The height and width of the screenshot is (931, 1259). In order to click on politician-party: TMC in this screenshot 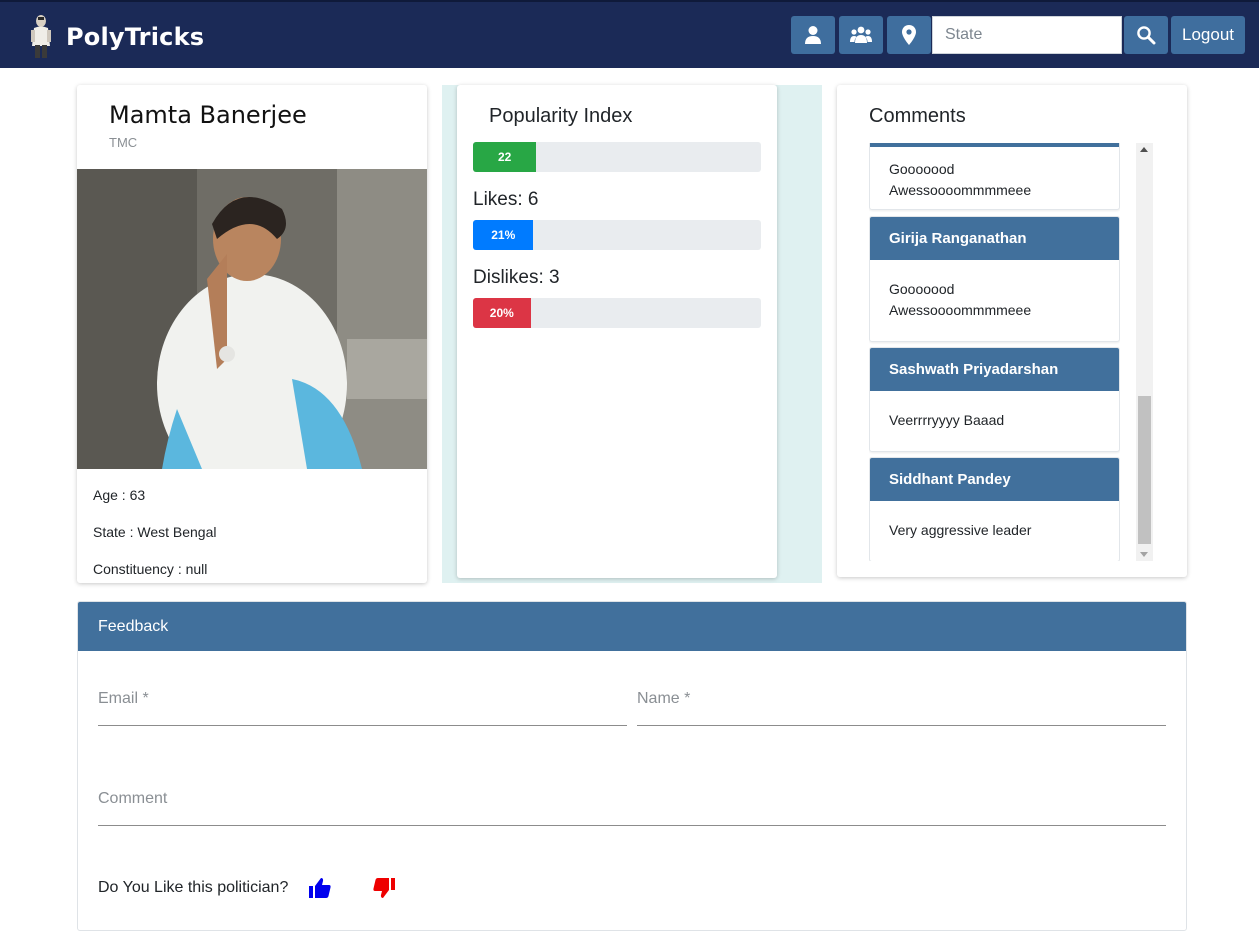, I will do `click(123, 142)`.